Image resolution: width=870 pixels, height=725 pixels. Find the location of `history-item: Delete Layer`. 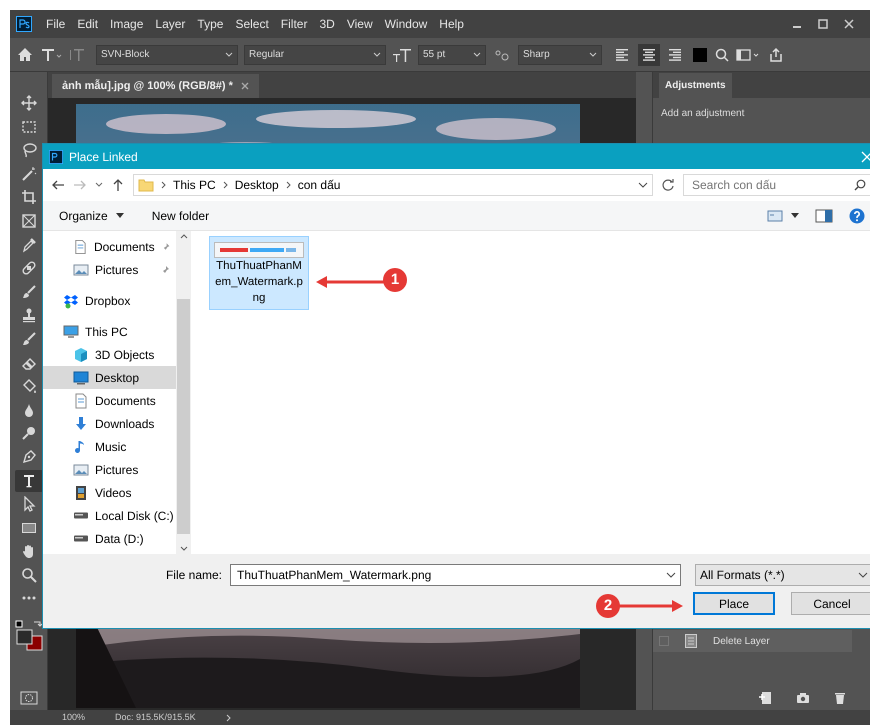

history-item: Delete Layer is located at coordinates (752, 641).